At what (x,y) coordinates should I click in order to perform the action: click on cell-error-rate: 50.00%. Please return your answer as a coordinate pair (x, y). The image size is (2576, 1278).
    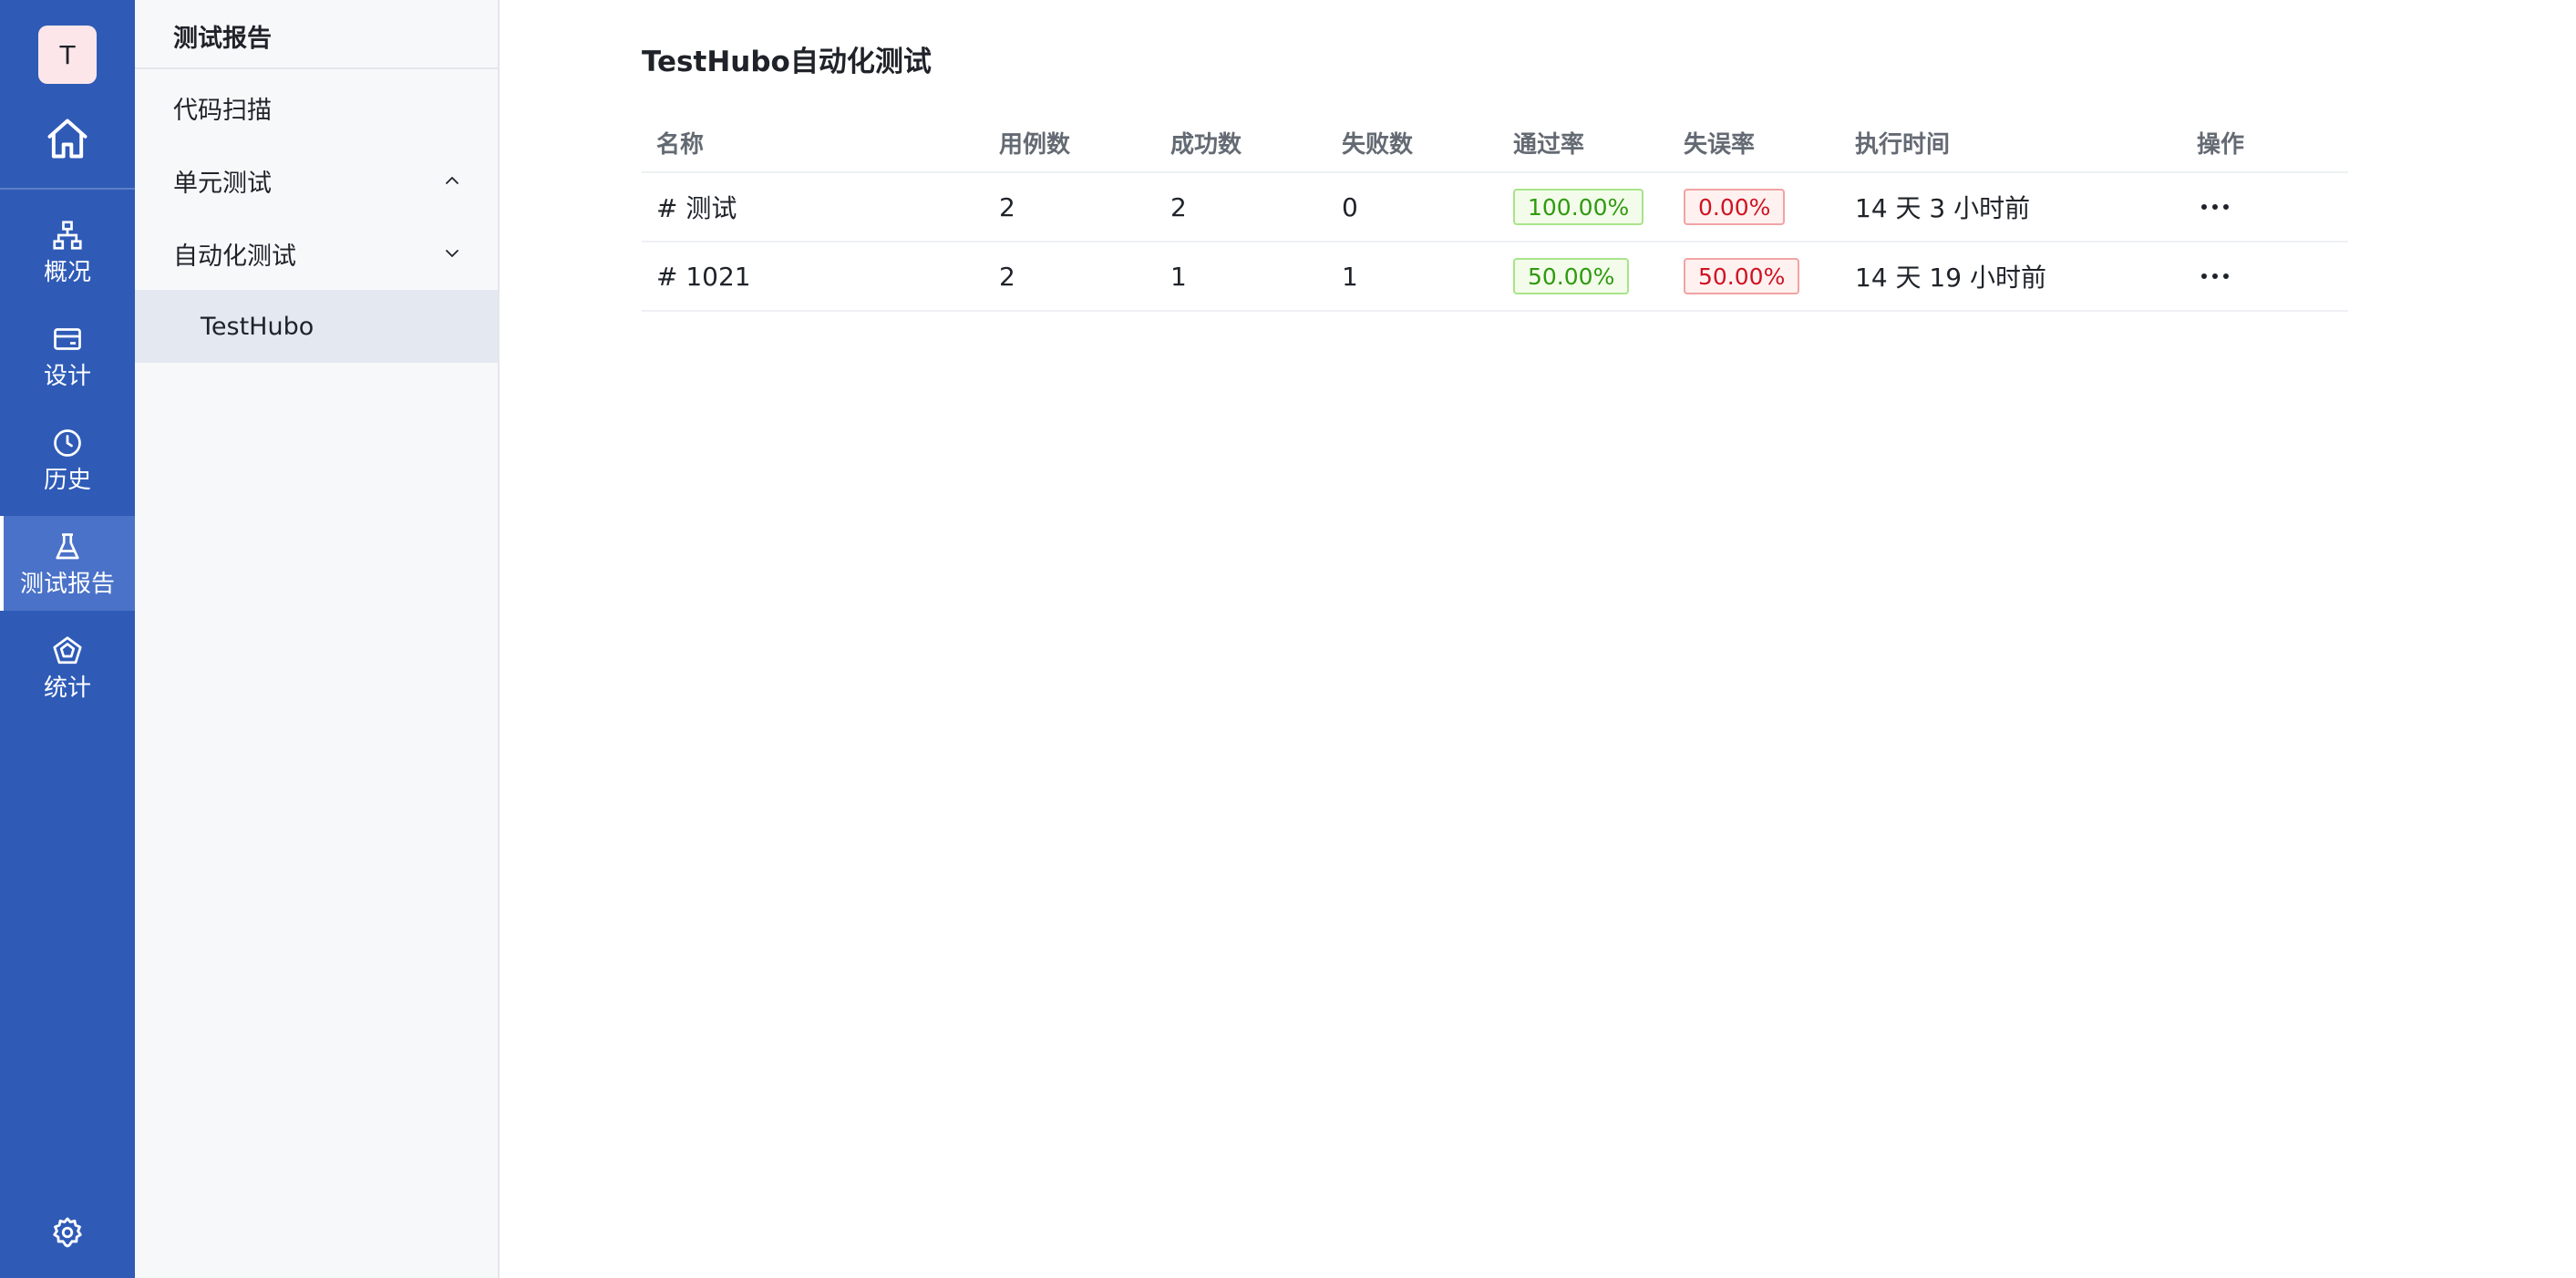
    Looking at the image, I should click on (1742, 276).